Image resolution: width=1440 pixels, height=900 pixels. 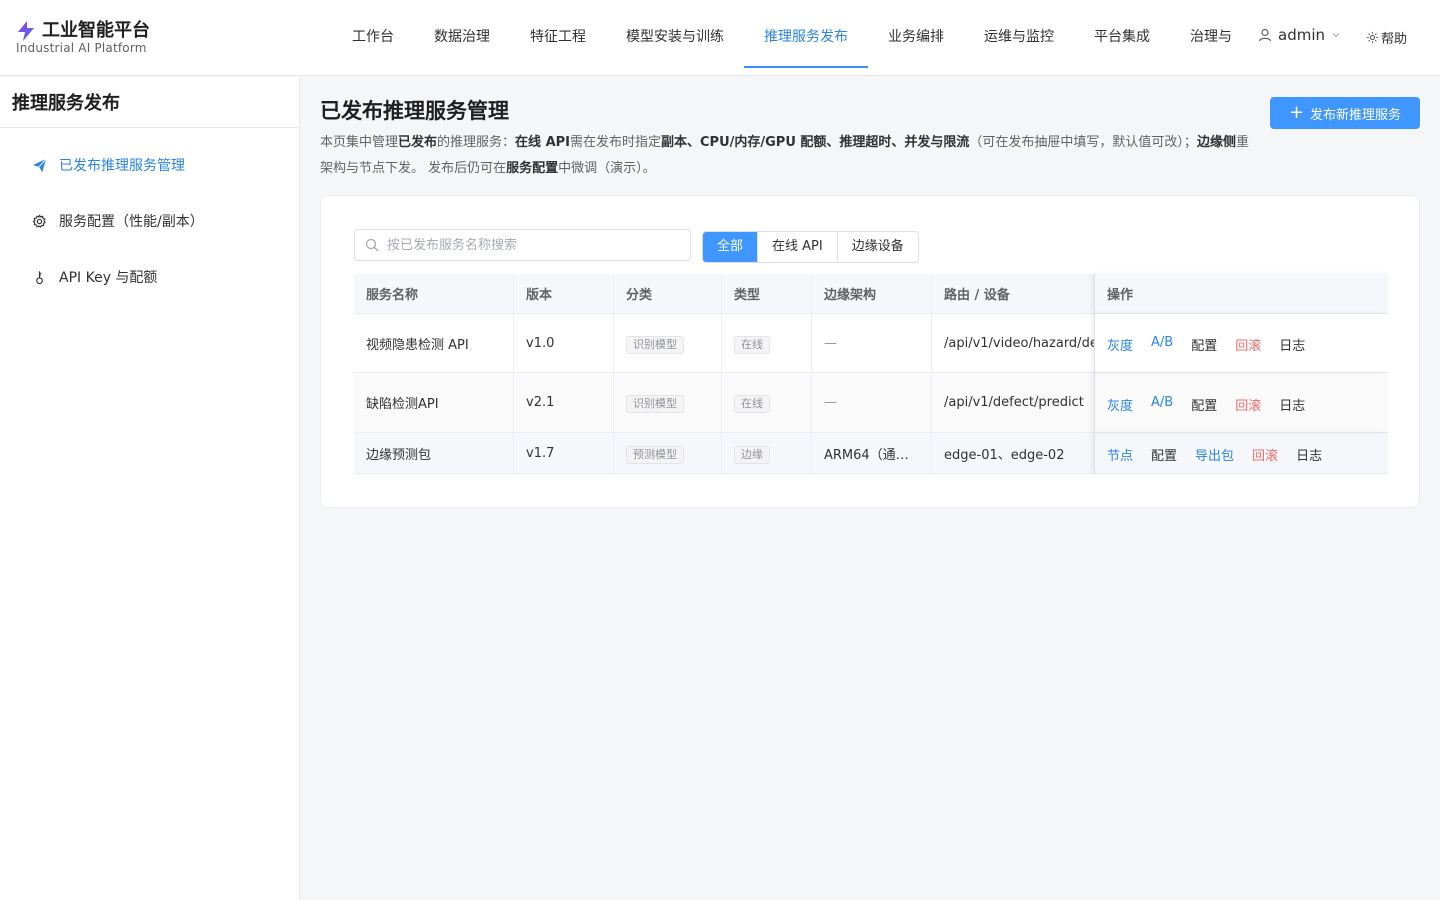 I want to click on col-category: 分类, so click(x=668, y=293).